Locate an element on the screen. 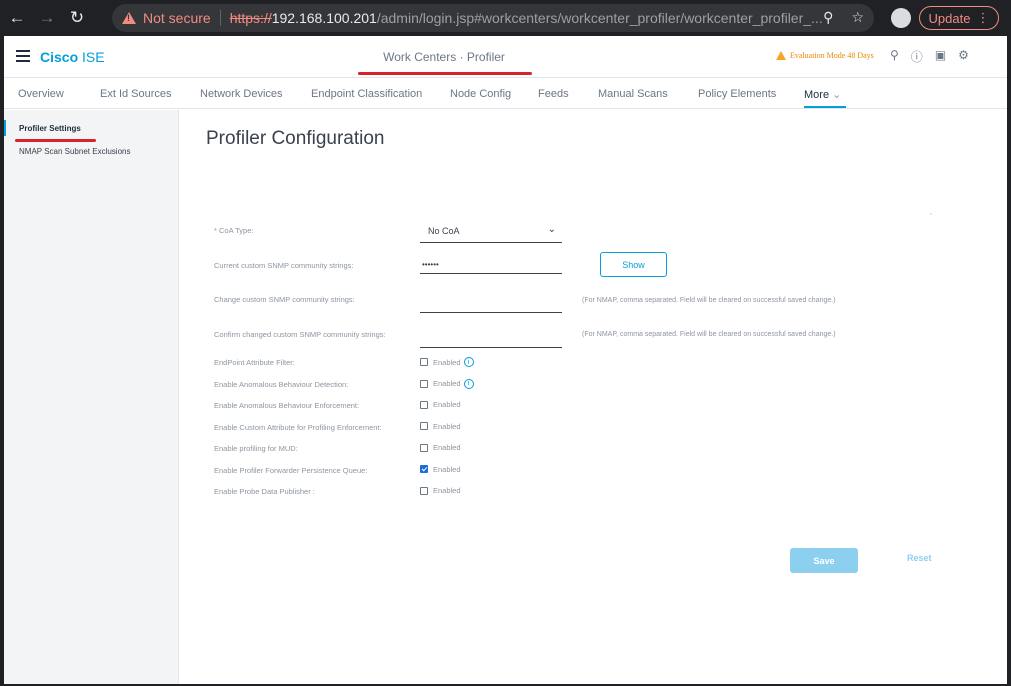  show-button: Show is located at coordinates (633, 264).